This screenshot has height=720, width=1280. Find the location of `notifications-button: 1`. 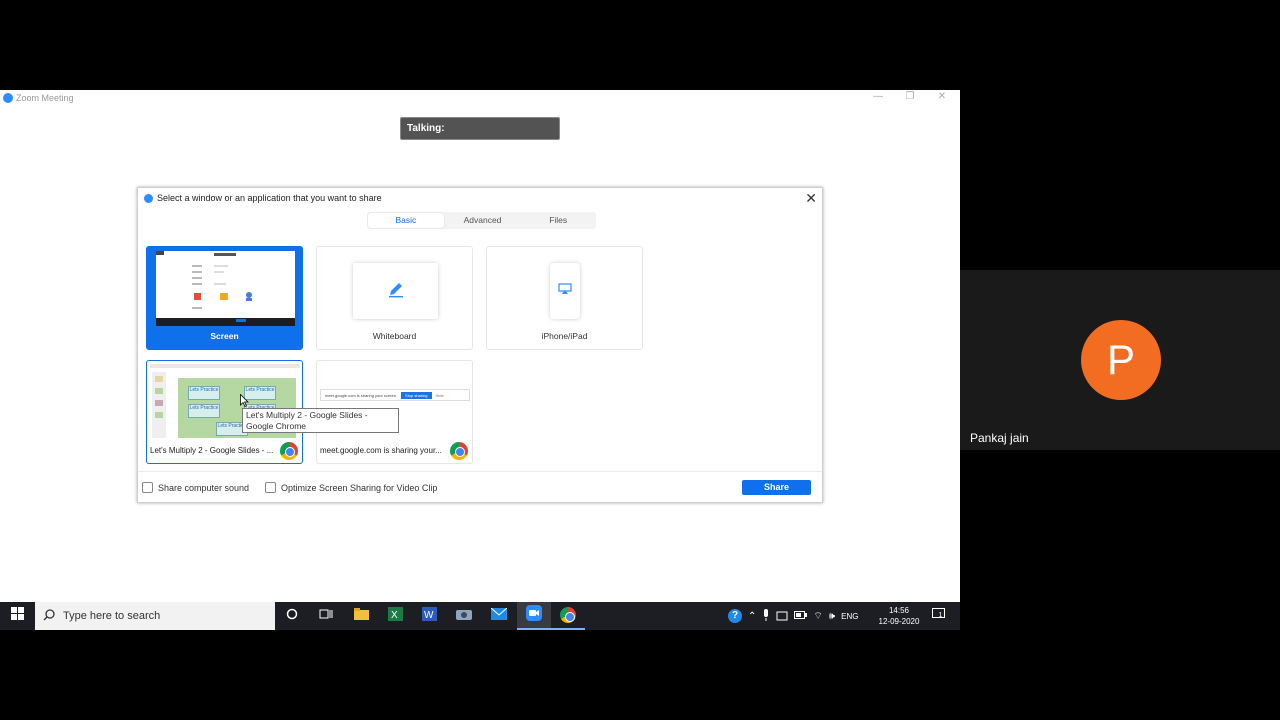

notifications-button: 1 is located at coordinates (938, 616).